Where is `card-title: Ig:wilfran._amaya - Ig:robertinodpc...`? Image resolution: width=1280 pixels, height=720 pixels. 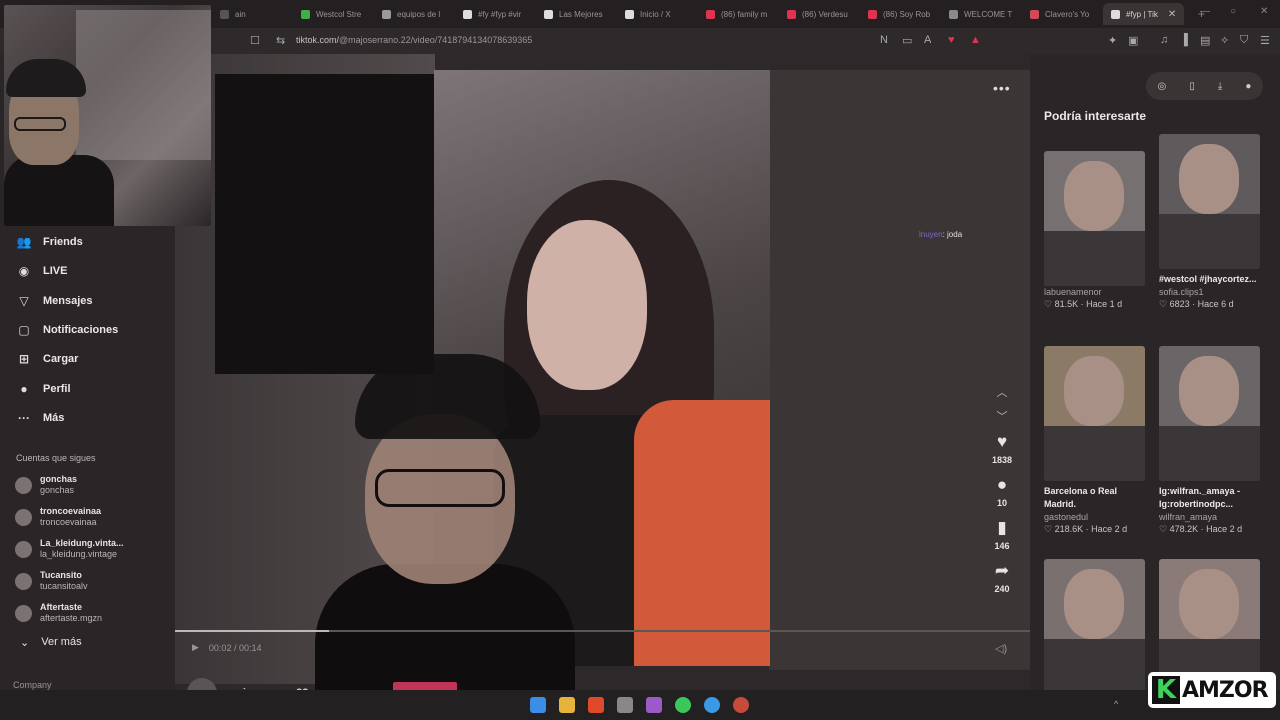 card-title: Ig:wilfran._amaya - Ig:robertinodpc... is located at coordinates (1209, 498).